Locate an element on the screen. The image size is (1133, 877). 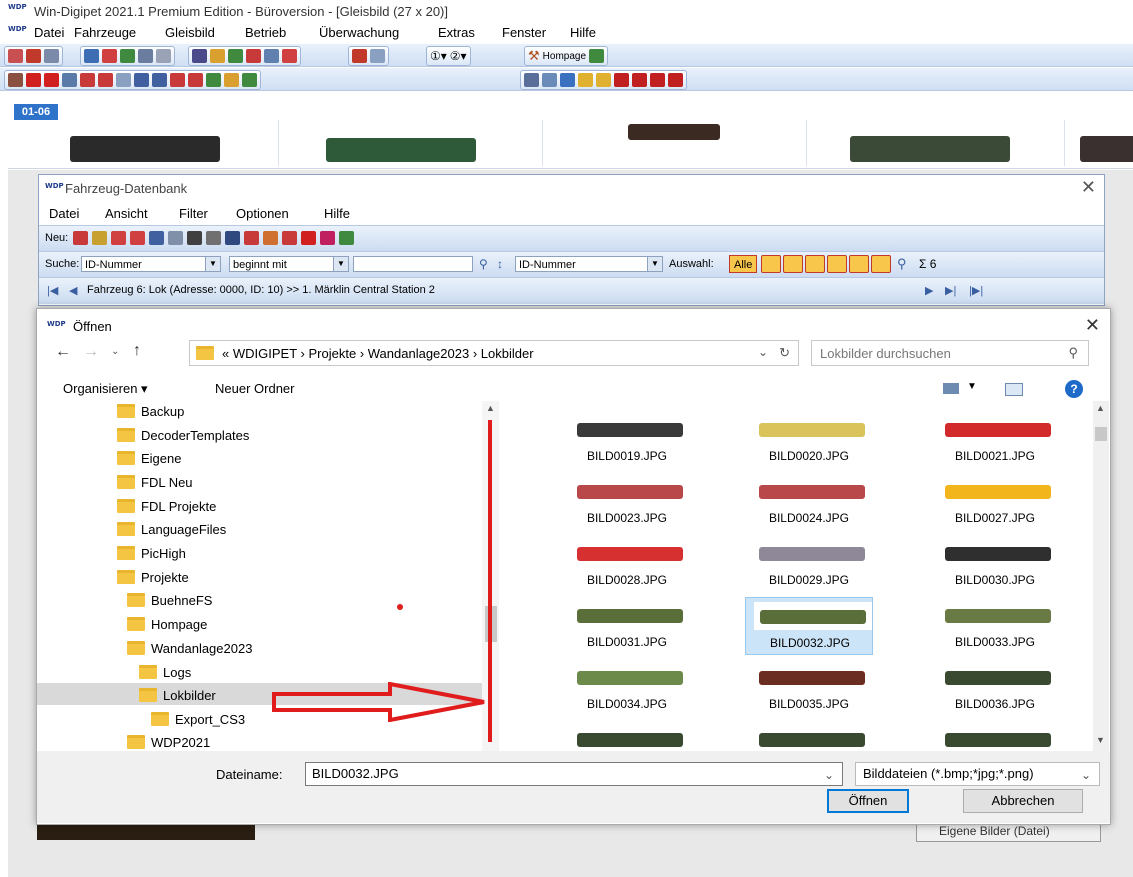
new-car-icon is located at coordinates (118, 238).